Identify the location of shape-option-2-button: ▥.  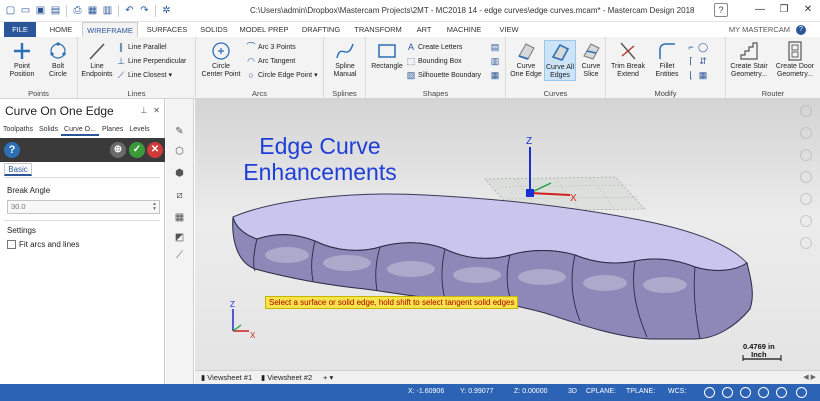
(495, 61).